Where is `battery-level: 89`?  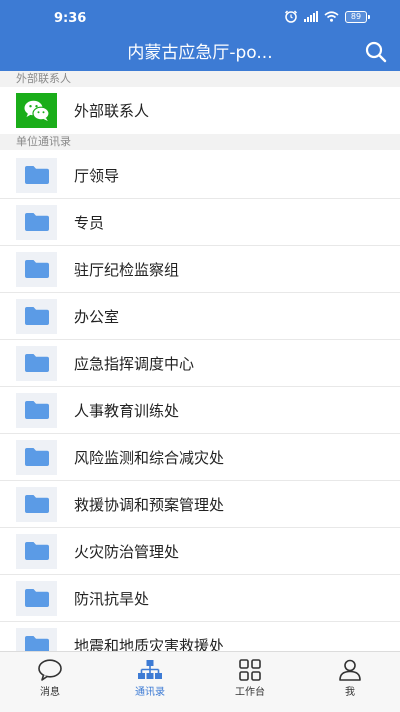 battery-level: 89 is located at coordinates (356, 16).